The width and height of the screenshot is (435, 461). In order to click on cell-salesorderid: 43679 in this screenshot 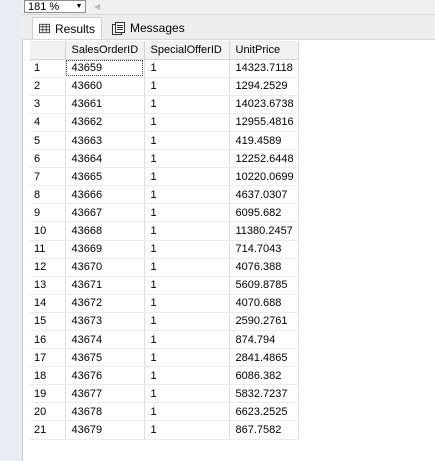, I will do `click(105, 430)`.